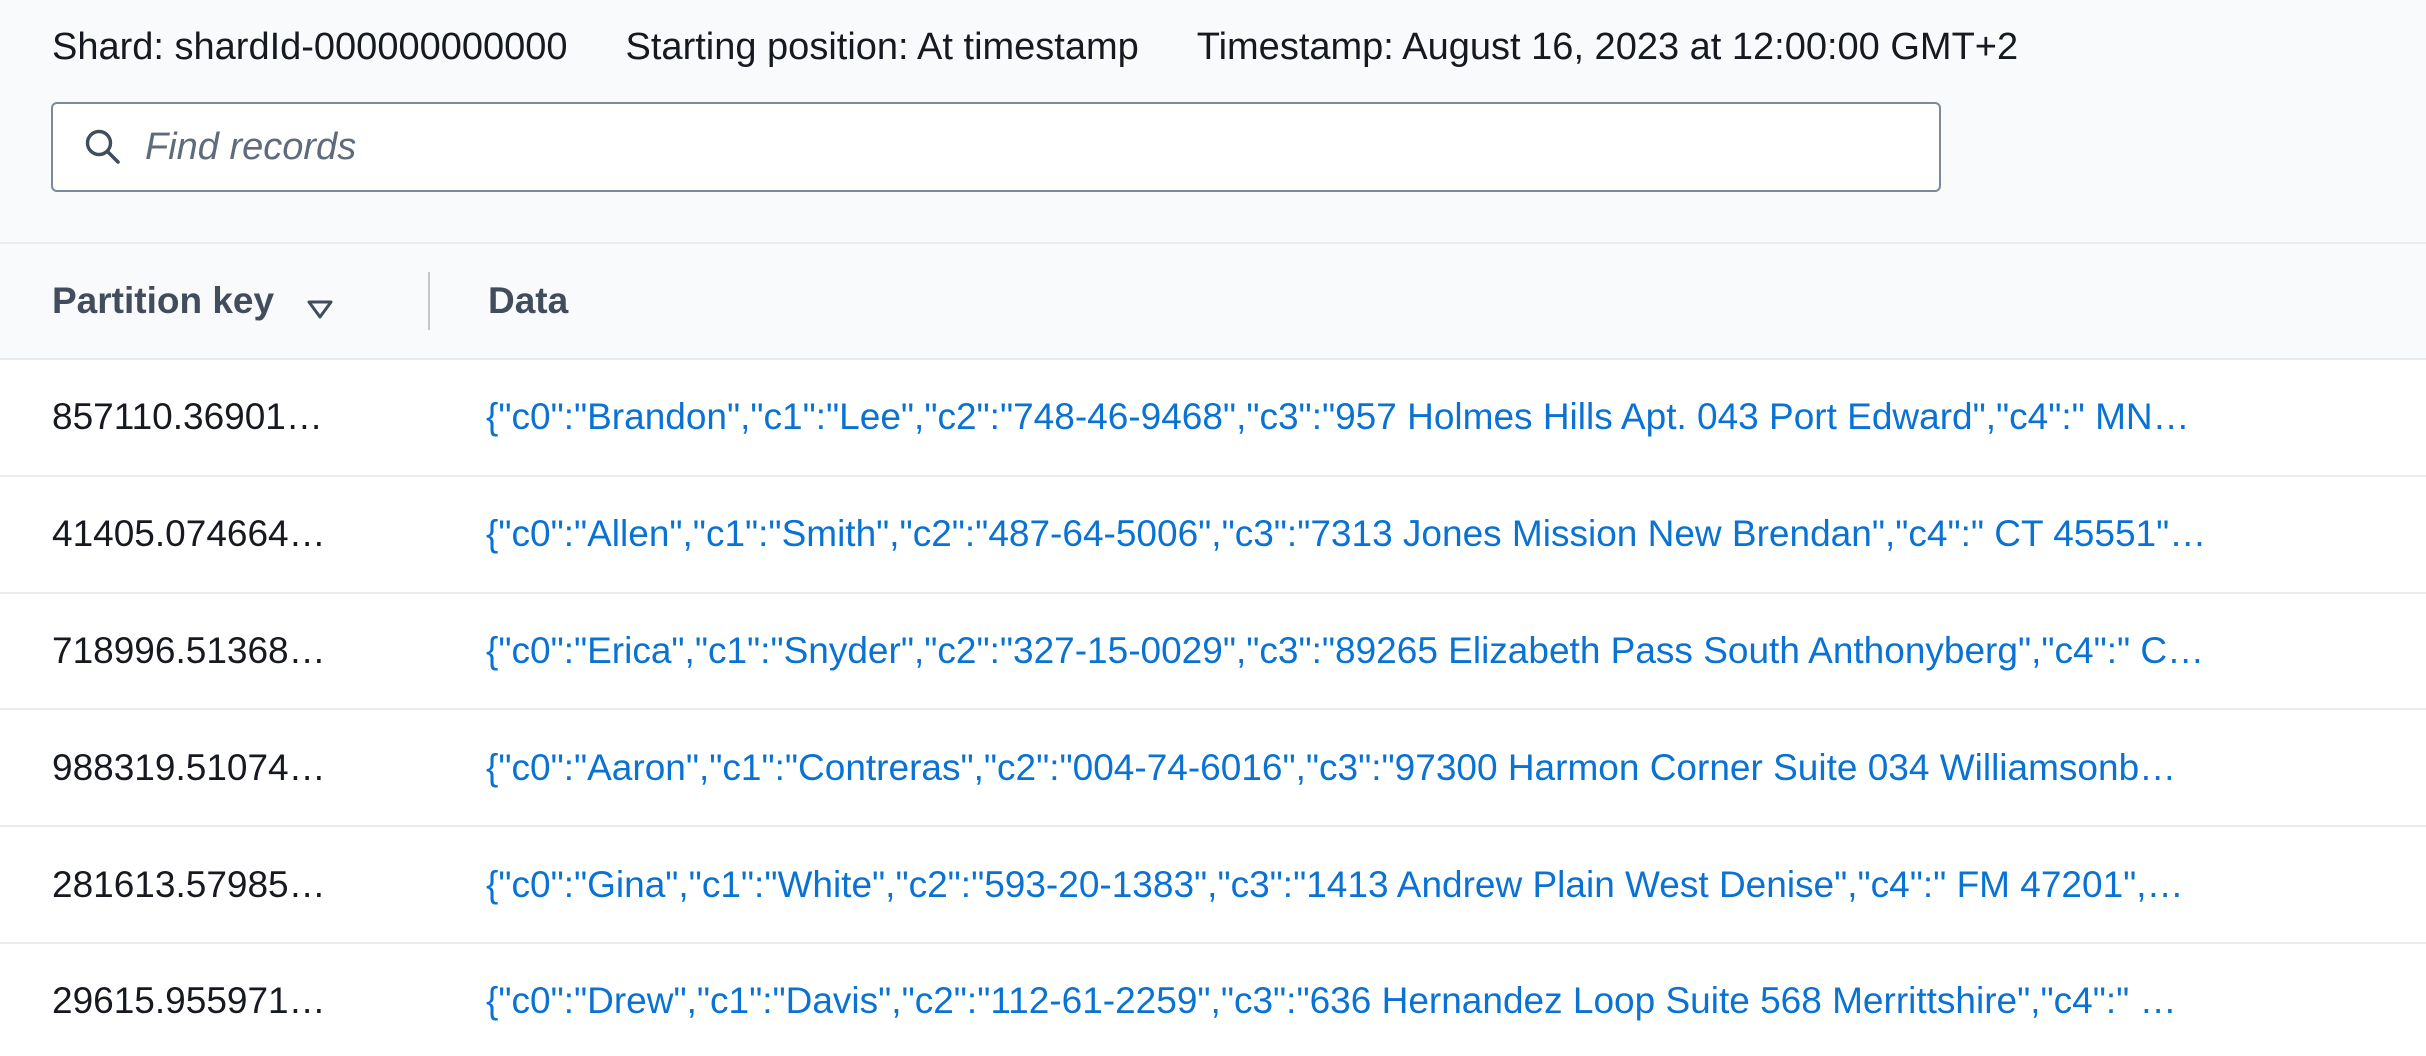  I want to click on column-header-data: Data, so click(499, 301).